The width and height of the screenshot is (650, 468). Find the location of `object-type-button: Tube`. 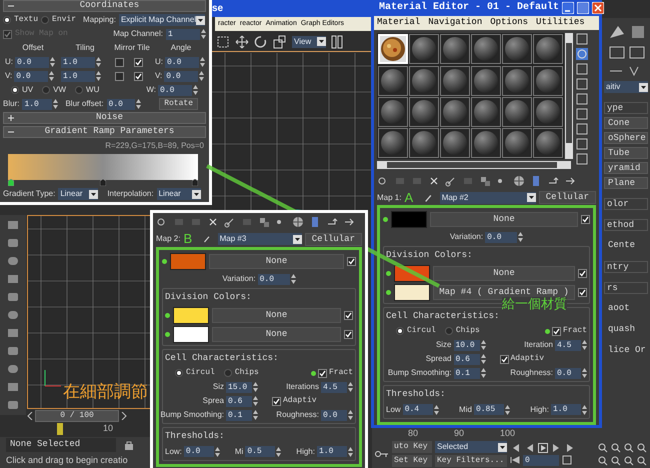

object-type-button: Tube is located at coordinates (626, 153).